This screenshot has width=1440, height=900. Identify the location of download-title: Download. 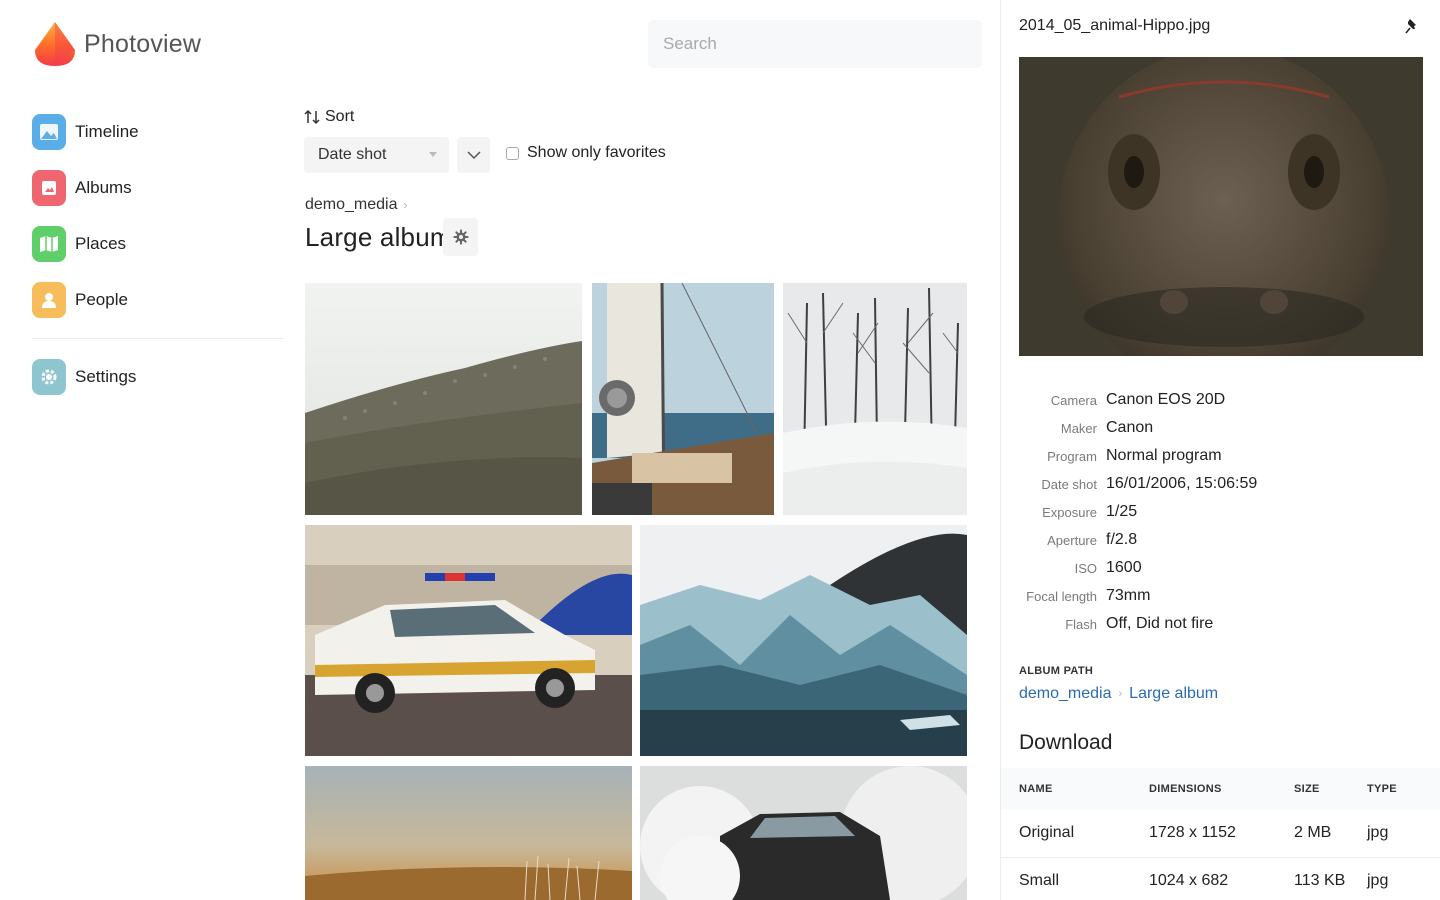
(1066, 742).